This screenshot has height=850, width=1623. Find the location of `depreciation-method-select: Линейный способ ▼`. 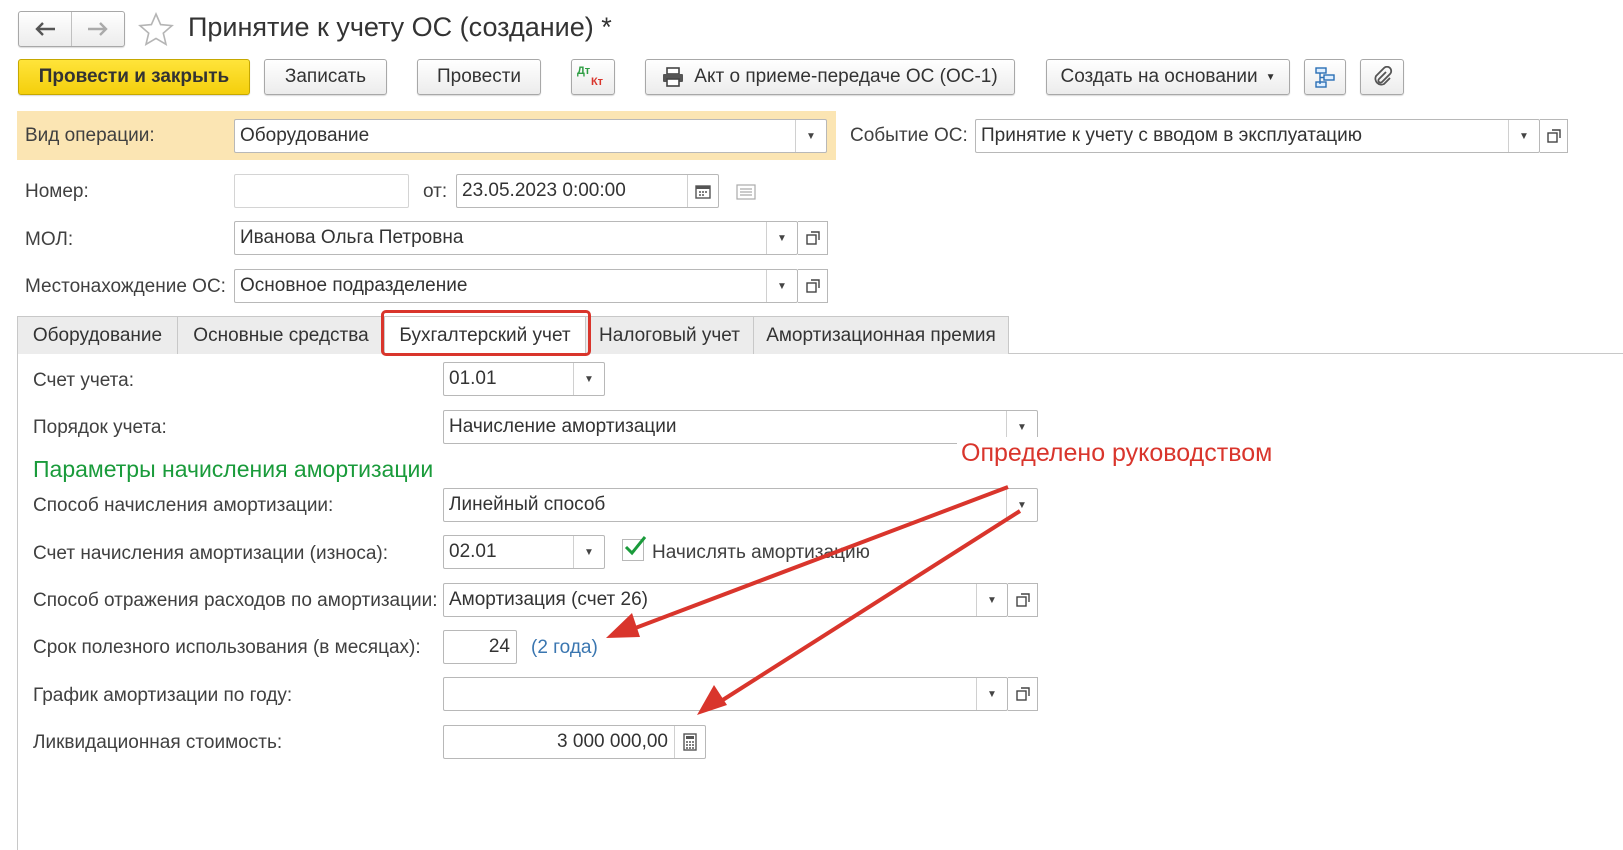

depreciation-method-select: Линейный способ ▼ is located at coordinates (740, 505).